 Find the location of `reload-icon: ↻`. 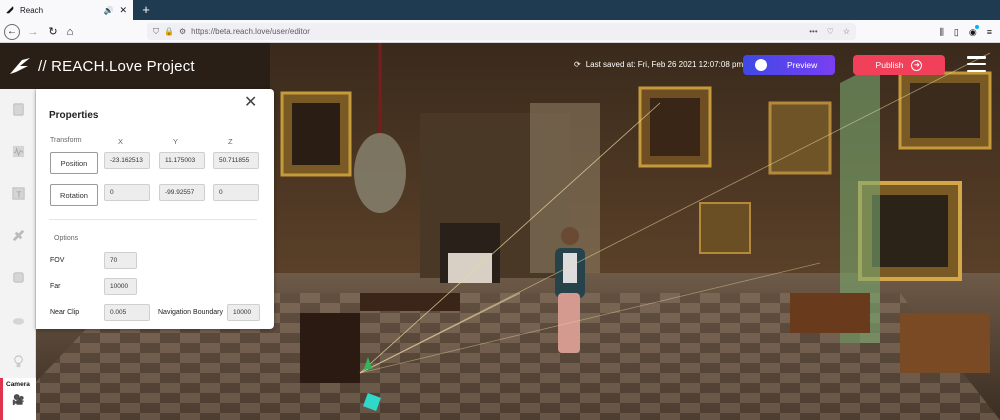

reload-icon: ↻ is located at coordinates (53, 32).